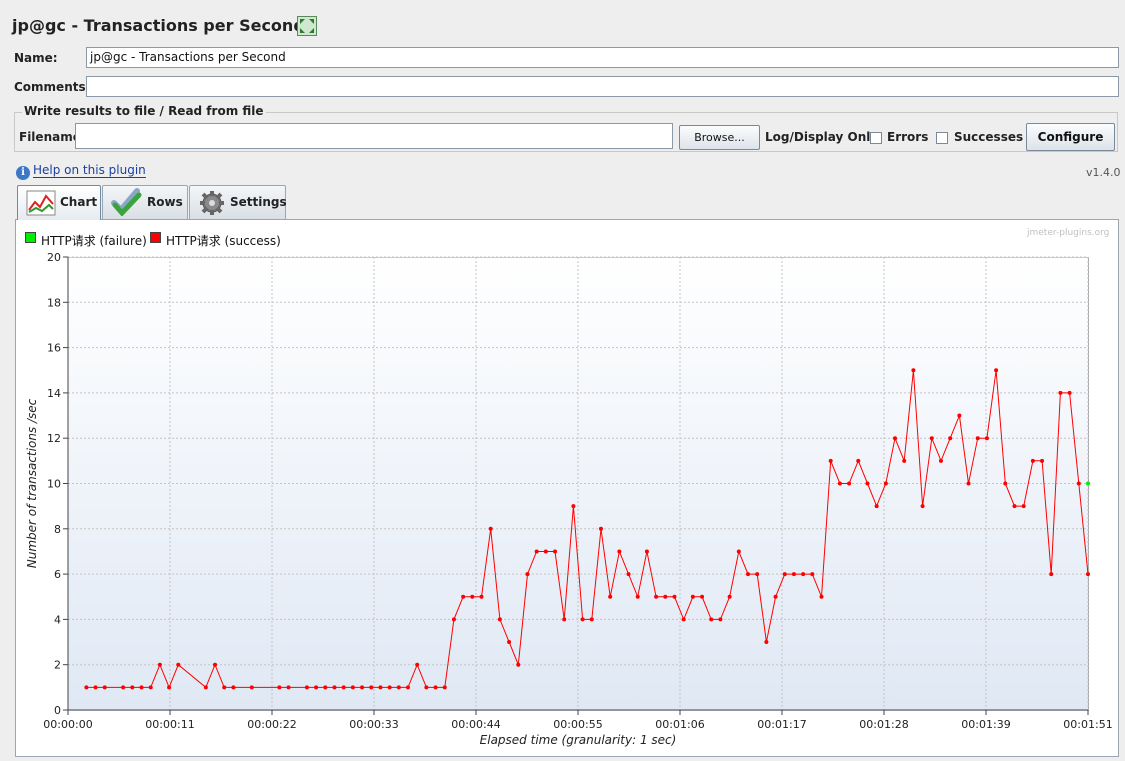  What do you see at coordinates (67, 724) in the screenshot?
I see `x-tick-label: 00:00:00` at bounding box center [67, 724].